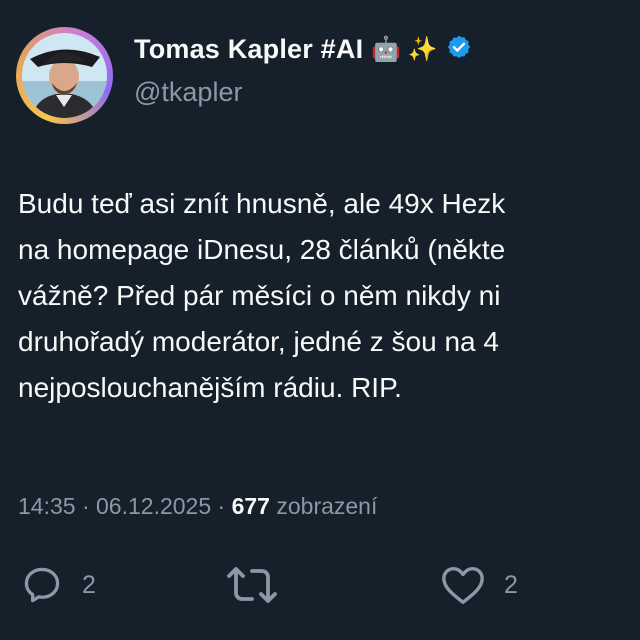 This screenshot has width=640, height=640. Describe the element at coordinates (459, 49) in the screenshot. I see `verified-badge-icon` at that location.